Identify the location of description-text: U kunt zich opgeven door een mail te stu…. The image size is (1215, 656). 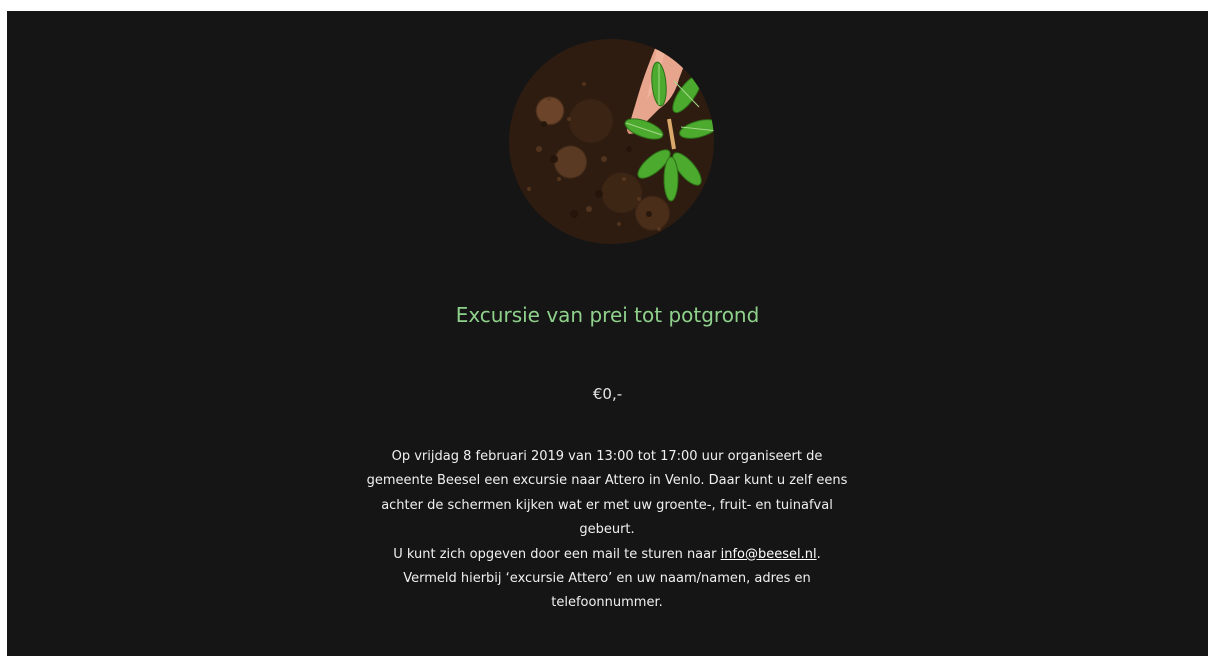
(555, 554).